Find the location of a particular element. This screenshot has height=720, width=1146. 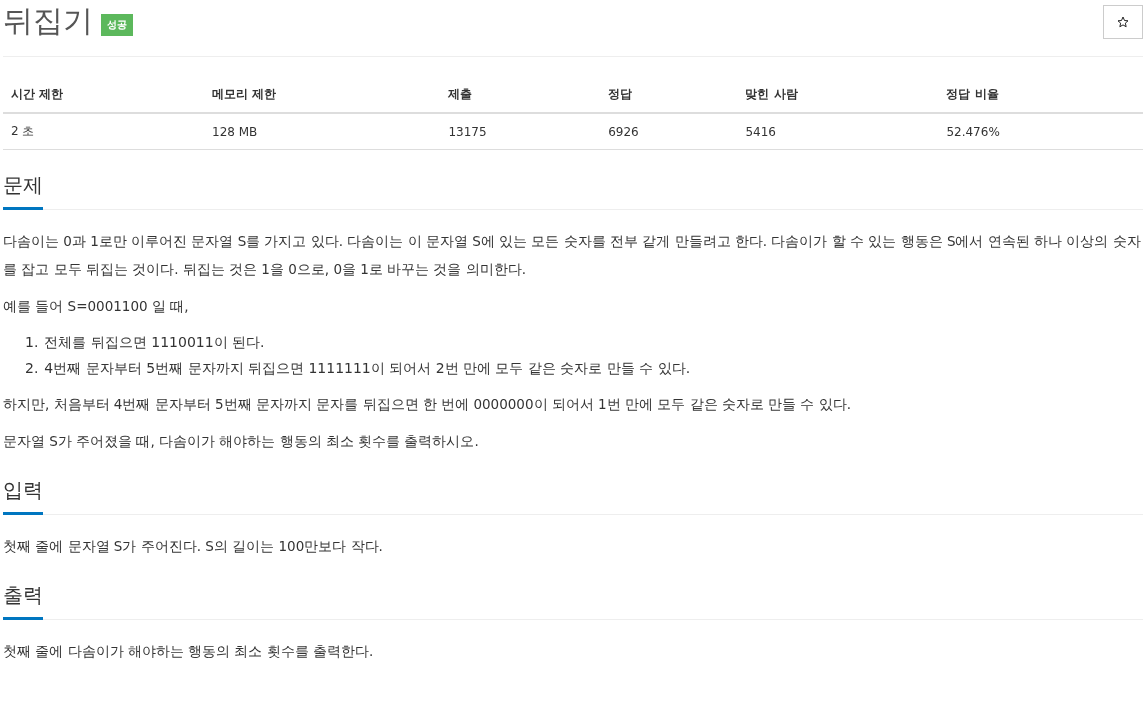

section-heading: 문제 is located at coordinates (23, 189).